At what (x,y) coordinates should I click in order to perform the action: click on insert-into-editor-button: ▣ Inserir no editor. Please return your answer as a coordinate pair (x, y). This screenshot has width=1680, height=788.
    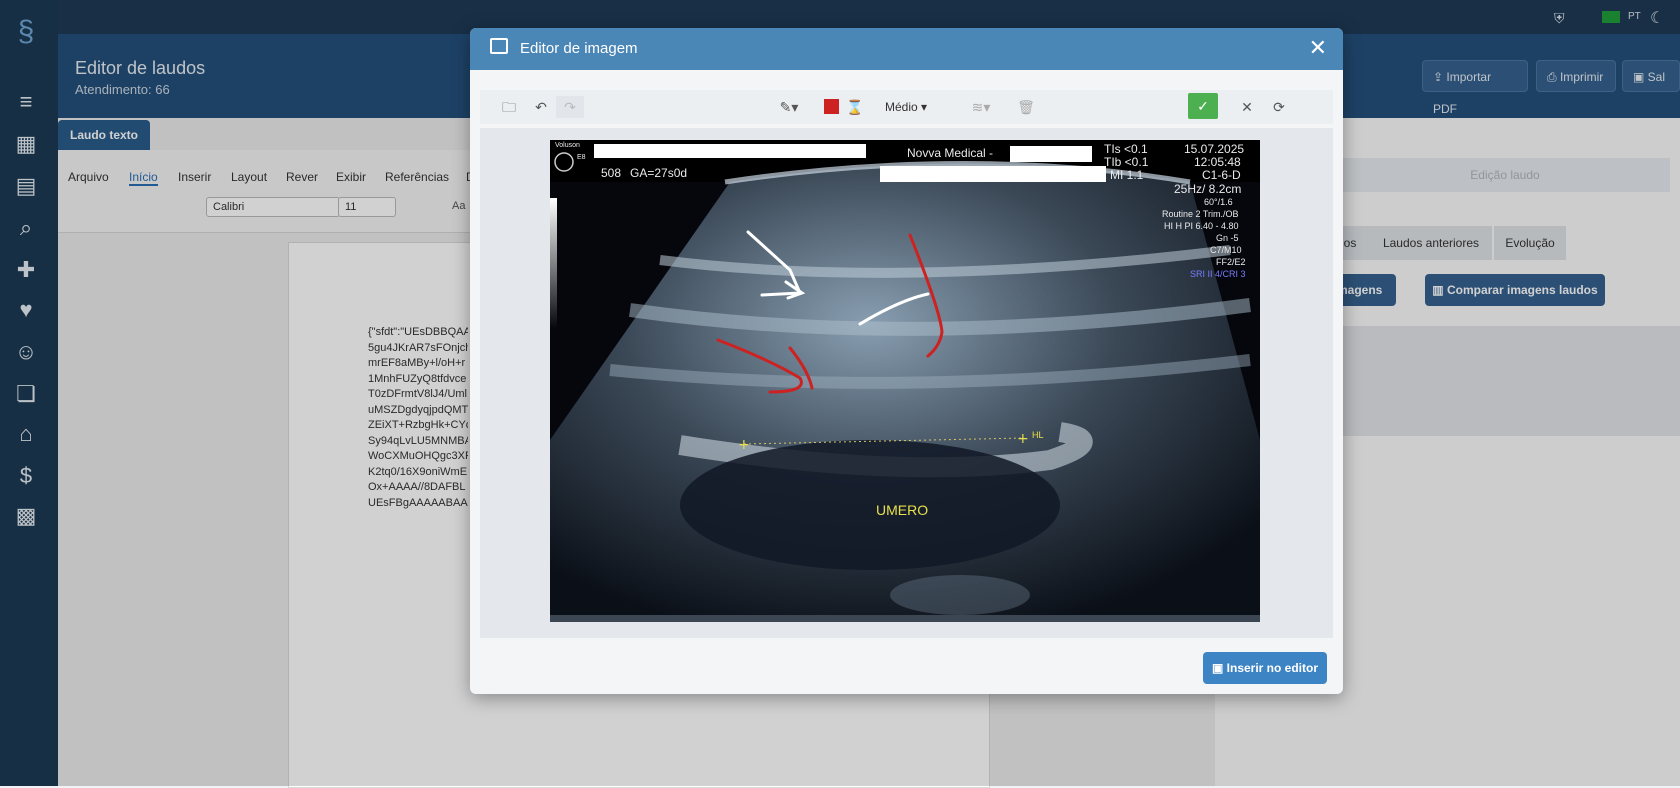
    Looking at the image, I should click on (1265, 668).